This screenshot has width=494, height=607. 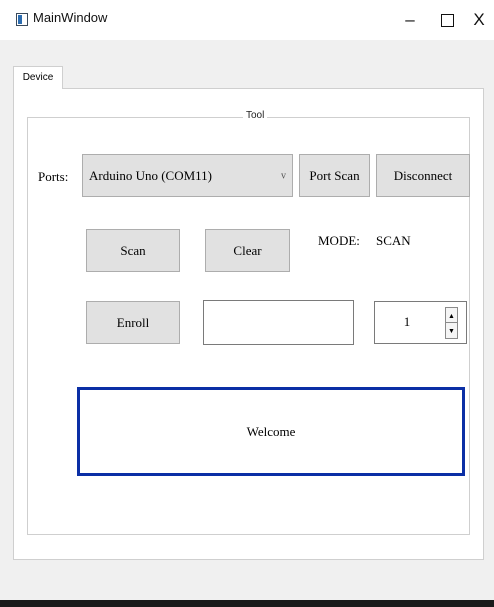 I want to click on ports-combobox: Arduino Uno (COM11) v, so click(x=187, y=175).